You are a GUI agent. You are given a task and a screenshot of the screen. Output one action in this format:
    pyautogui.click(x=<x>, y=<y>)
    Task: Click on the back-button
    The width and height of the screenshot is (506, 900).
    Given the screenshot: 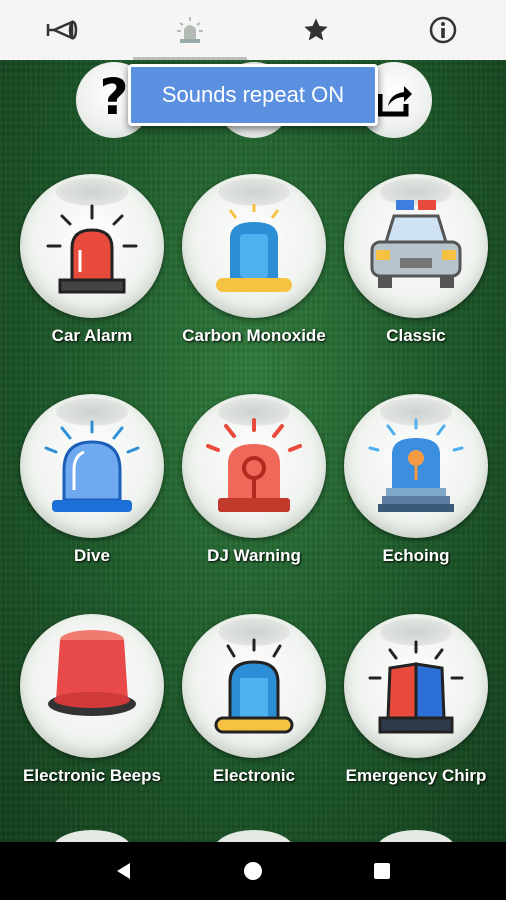 What is the action you would take?
    pyautogui.click(x=124, y=871)
    